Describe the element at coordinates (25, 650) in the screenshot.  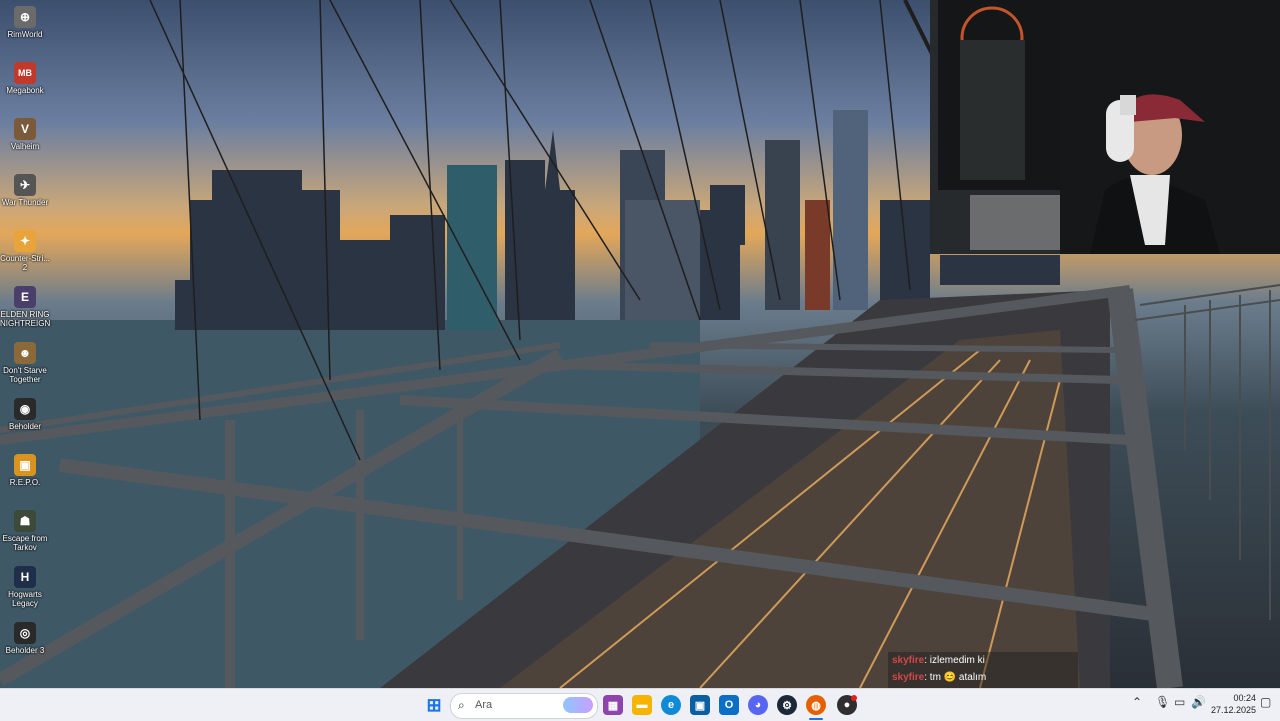
I see `desktop-icon-label: Beholder 3` at that location.